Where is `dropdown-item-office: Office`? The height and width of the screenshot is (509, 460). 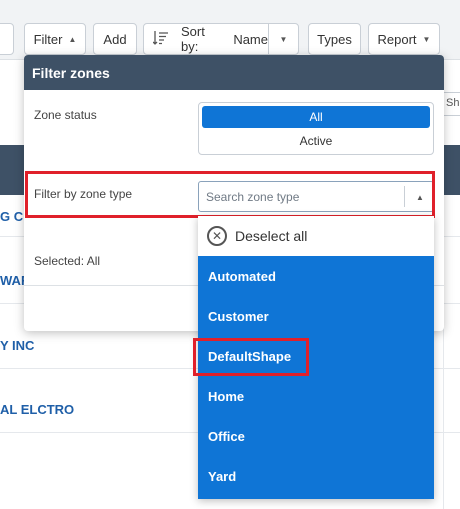
dropdown-item-office: Office is located at coordinates (316, 436).